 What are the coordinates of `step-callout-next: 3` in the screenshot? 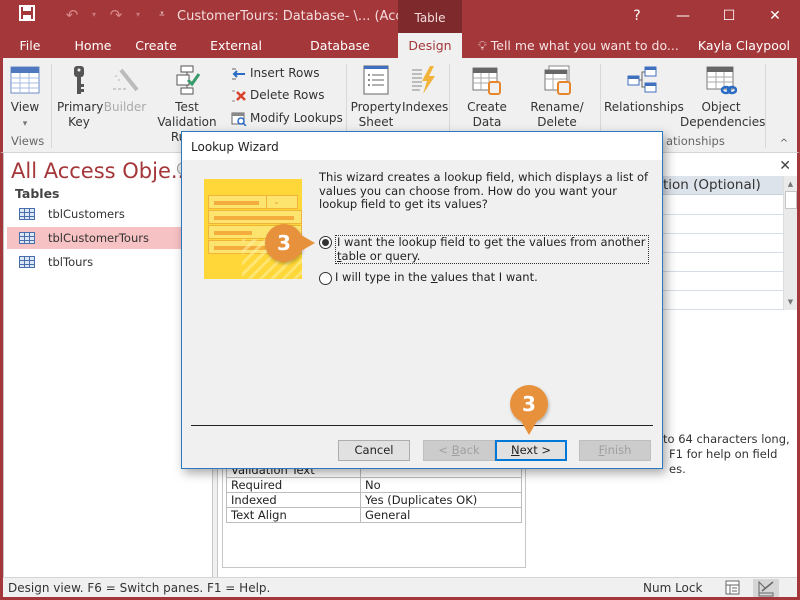 It's located at (529, 410).